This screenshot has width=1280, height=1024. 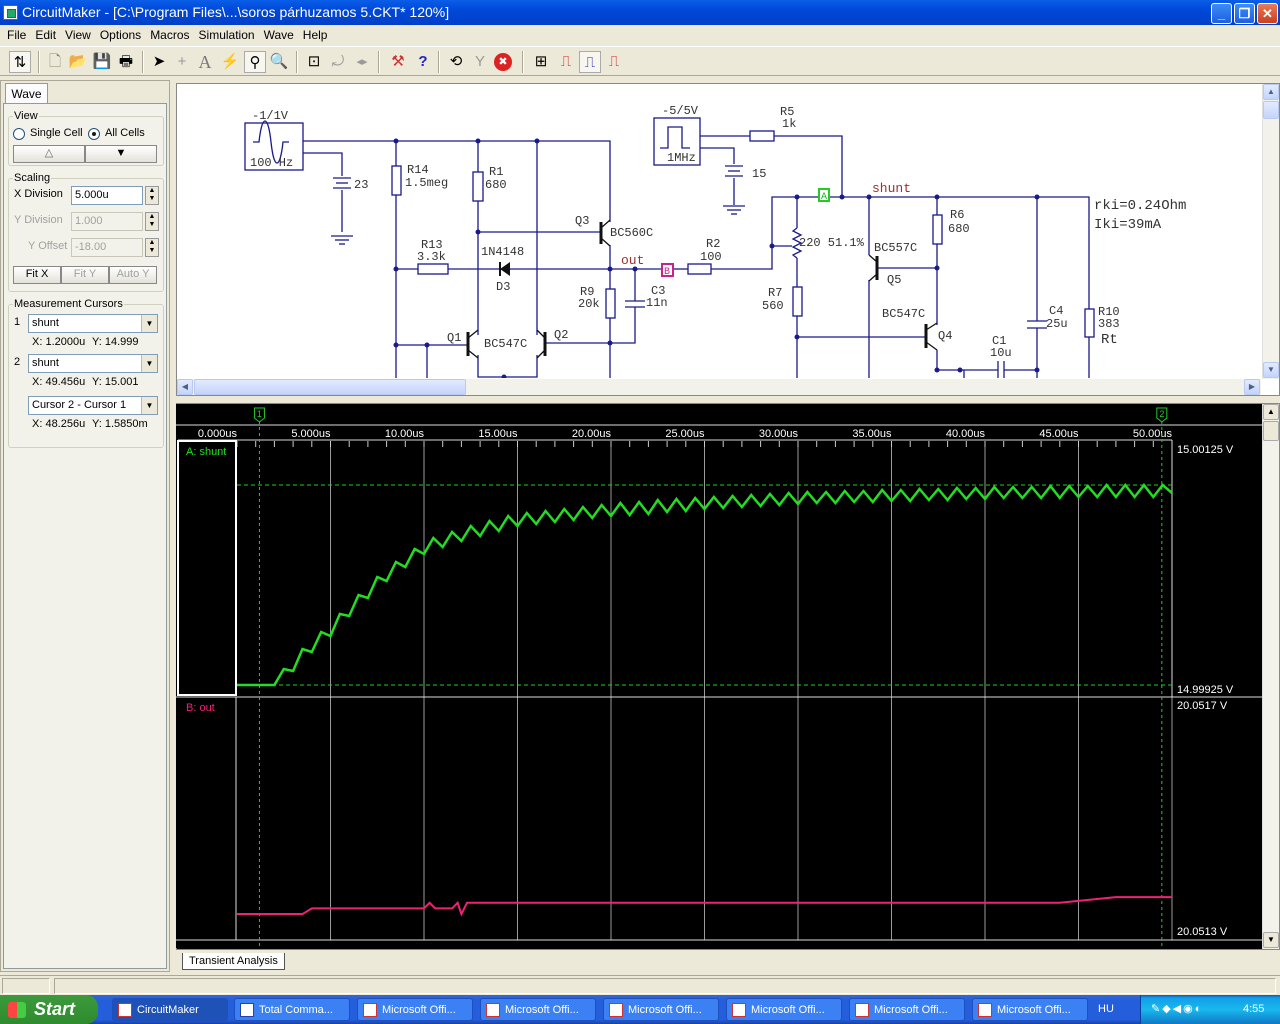 I want to click on wave-vertical-scrollbar: ▲ ▼, so click(x=1270, y=676).